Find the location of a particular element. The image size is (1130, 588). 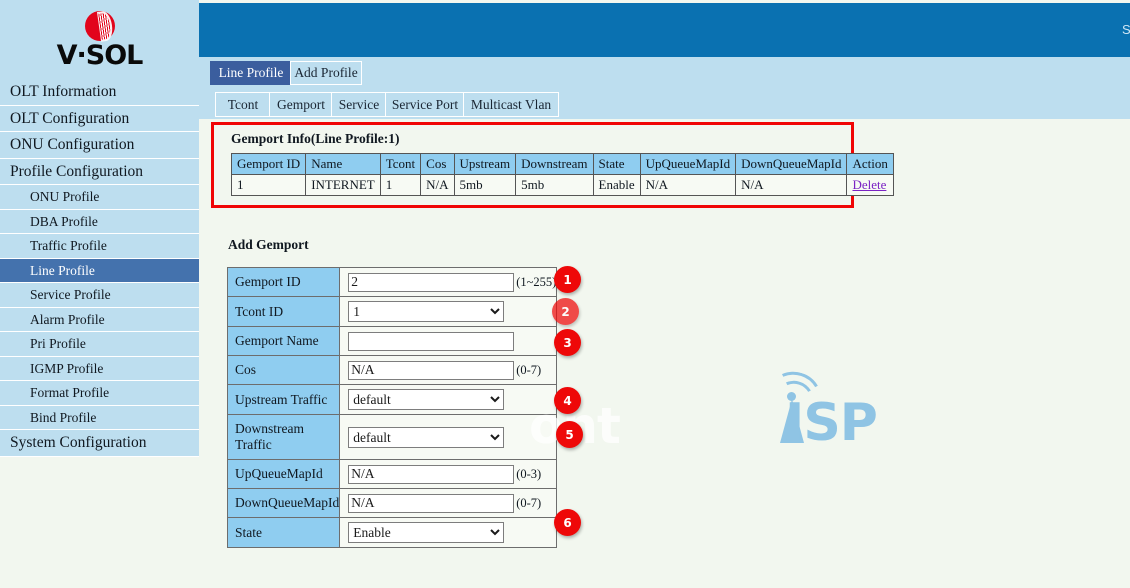

sidebar-item-alarm-profile: Alarm Profile is located at coordinates (99, 319).